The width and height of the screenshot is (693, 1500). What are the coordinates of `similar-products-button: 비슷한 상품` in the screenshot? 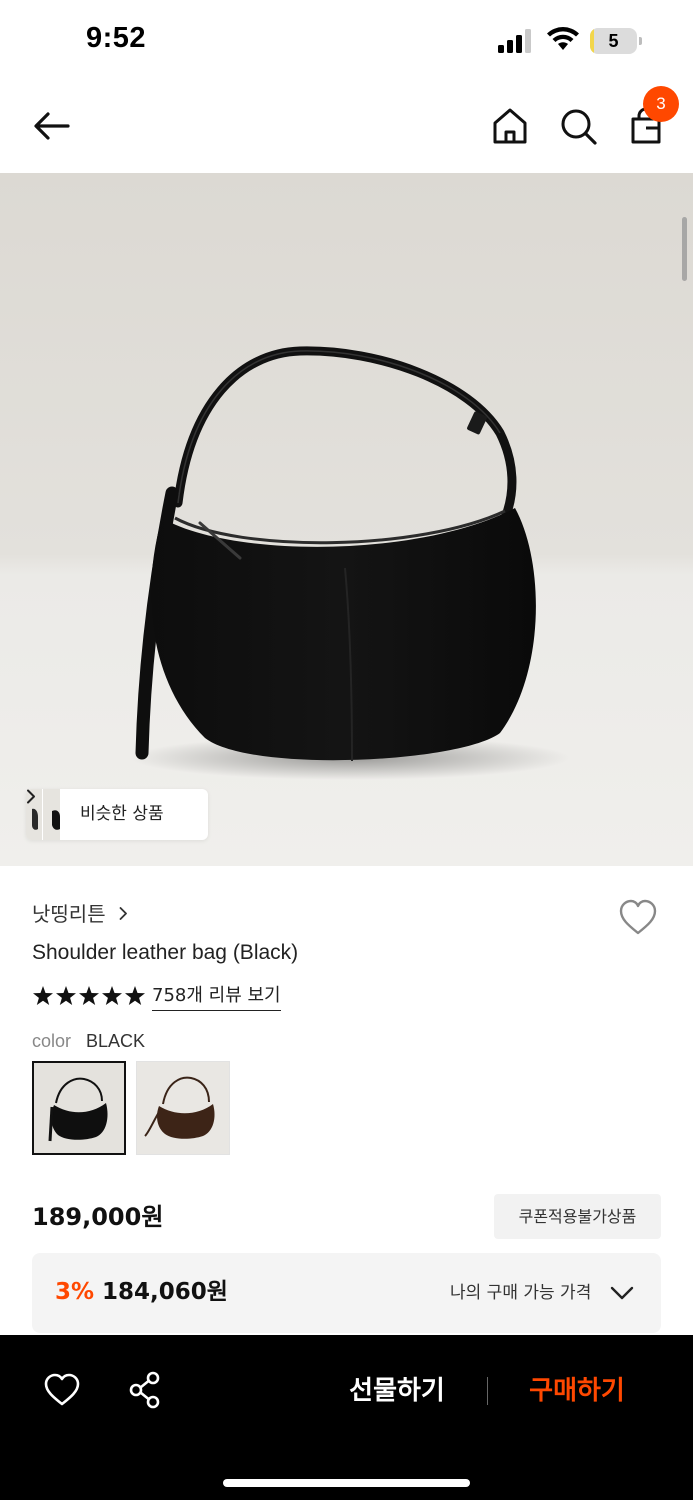 It's located at (117, 814).